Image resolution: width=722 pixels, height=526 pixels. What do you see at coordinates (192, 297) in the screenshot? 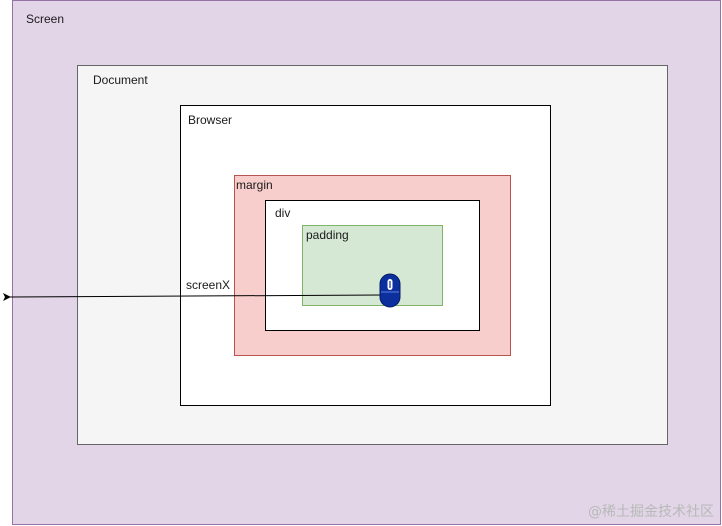
I see `screen-x-arrow` at bounding box center [192, 297].